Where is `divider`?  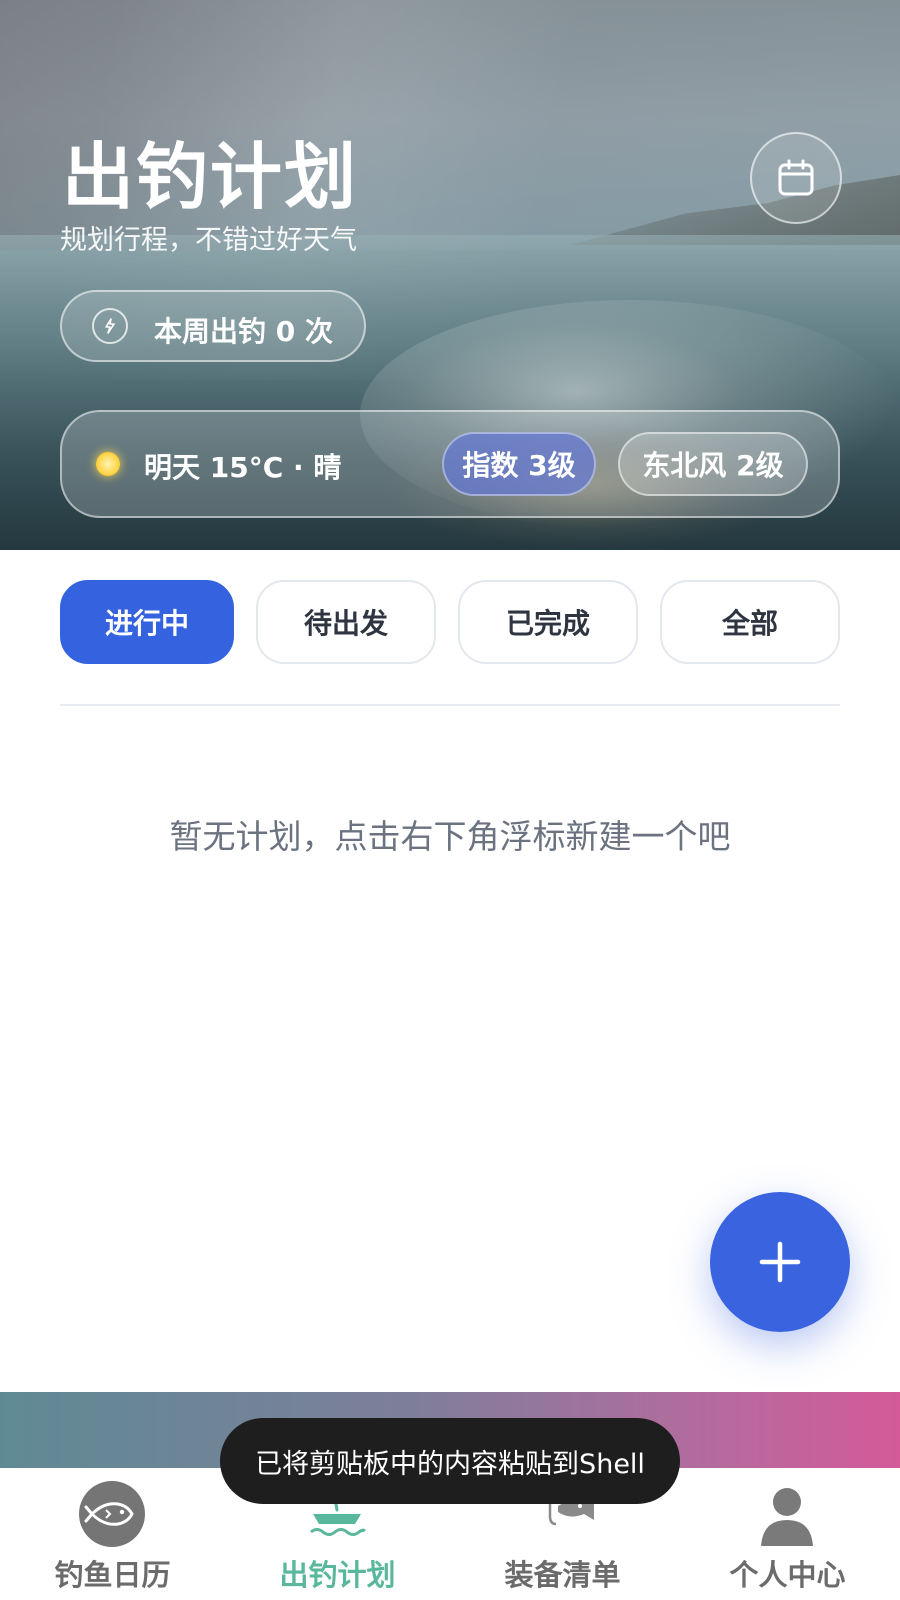
divider is located at coordinates (450, 705).